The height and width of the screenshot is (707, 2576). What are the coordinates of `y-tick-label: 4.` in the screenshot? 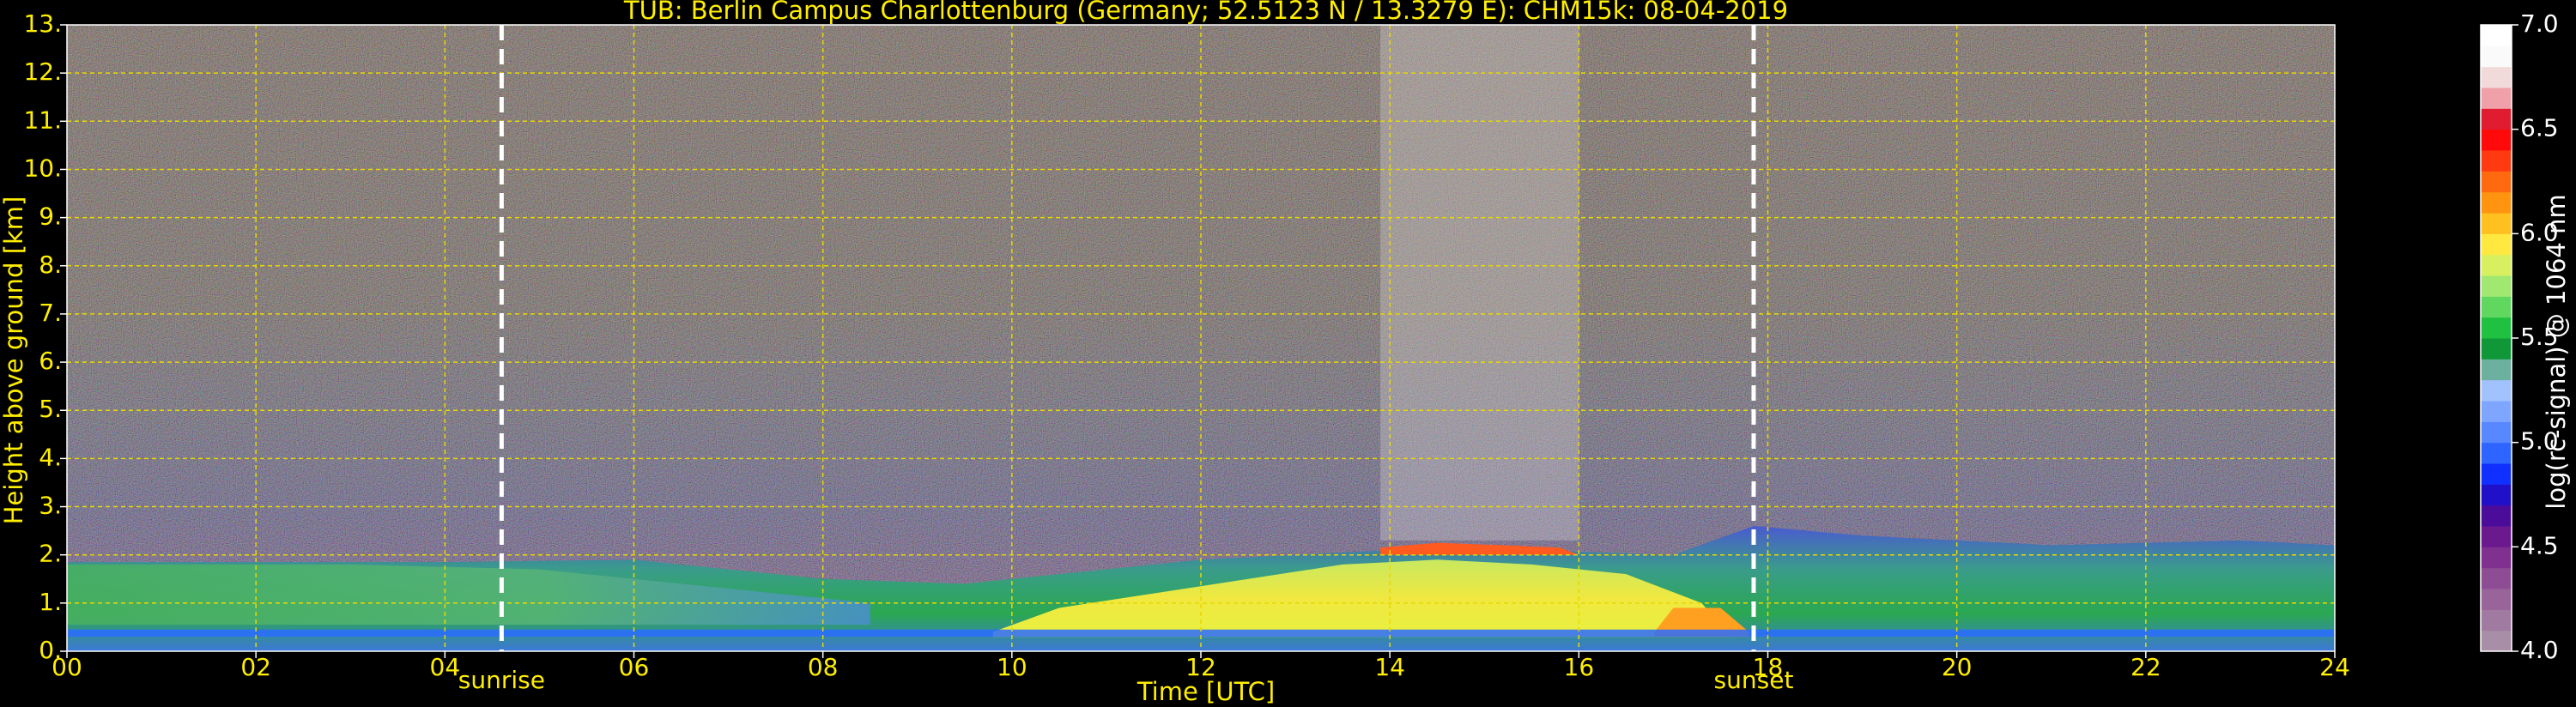 It's located at (50, 457).